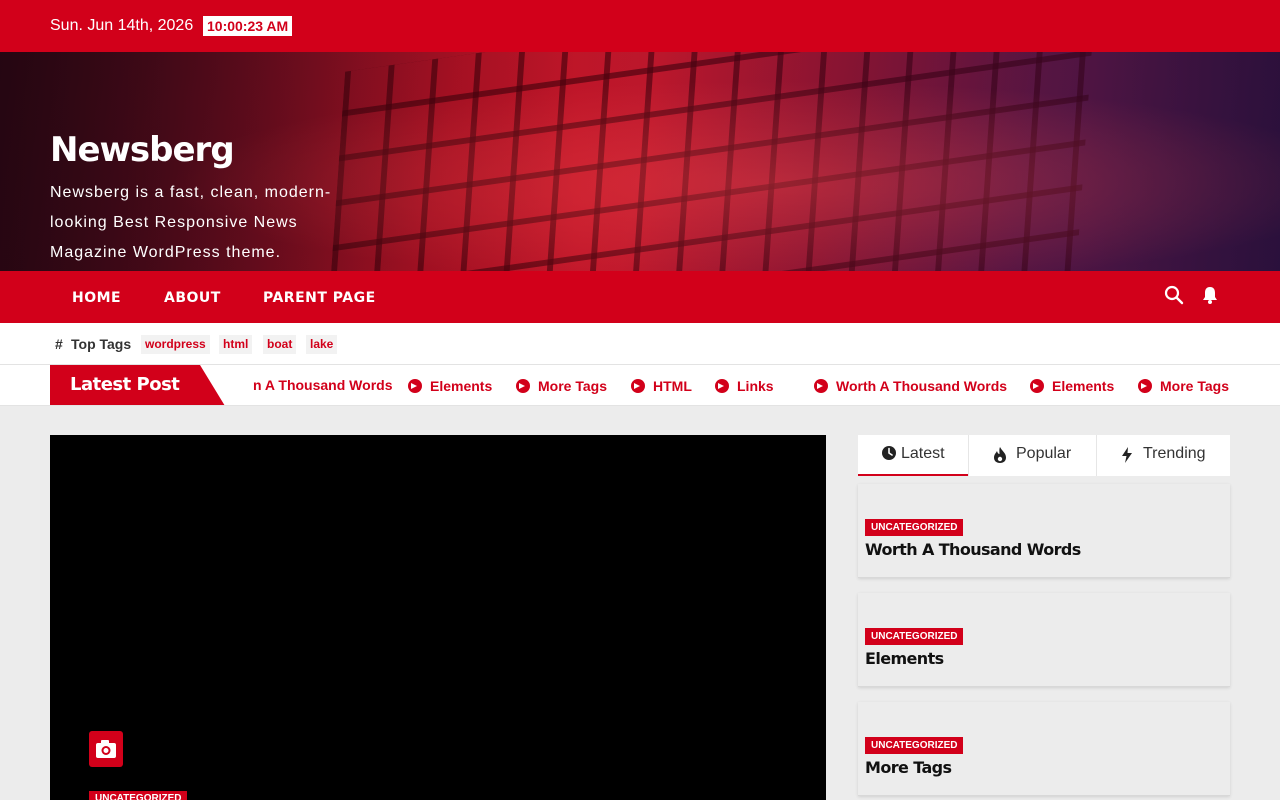 The height and width of the screenshot is (800, 1280). What do you see at coordinates (922, 386) in the screenshot?
I see `ticker-item-label: Worth A Thousand Words` at bounding box center [922, 386].